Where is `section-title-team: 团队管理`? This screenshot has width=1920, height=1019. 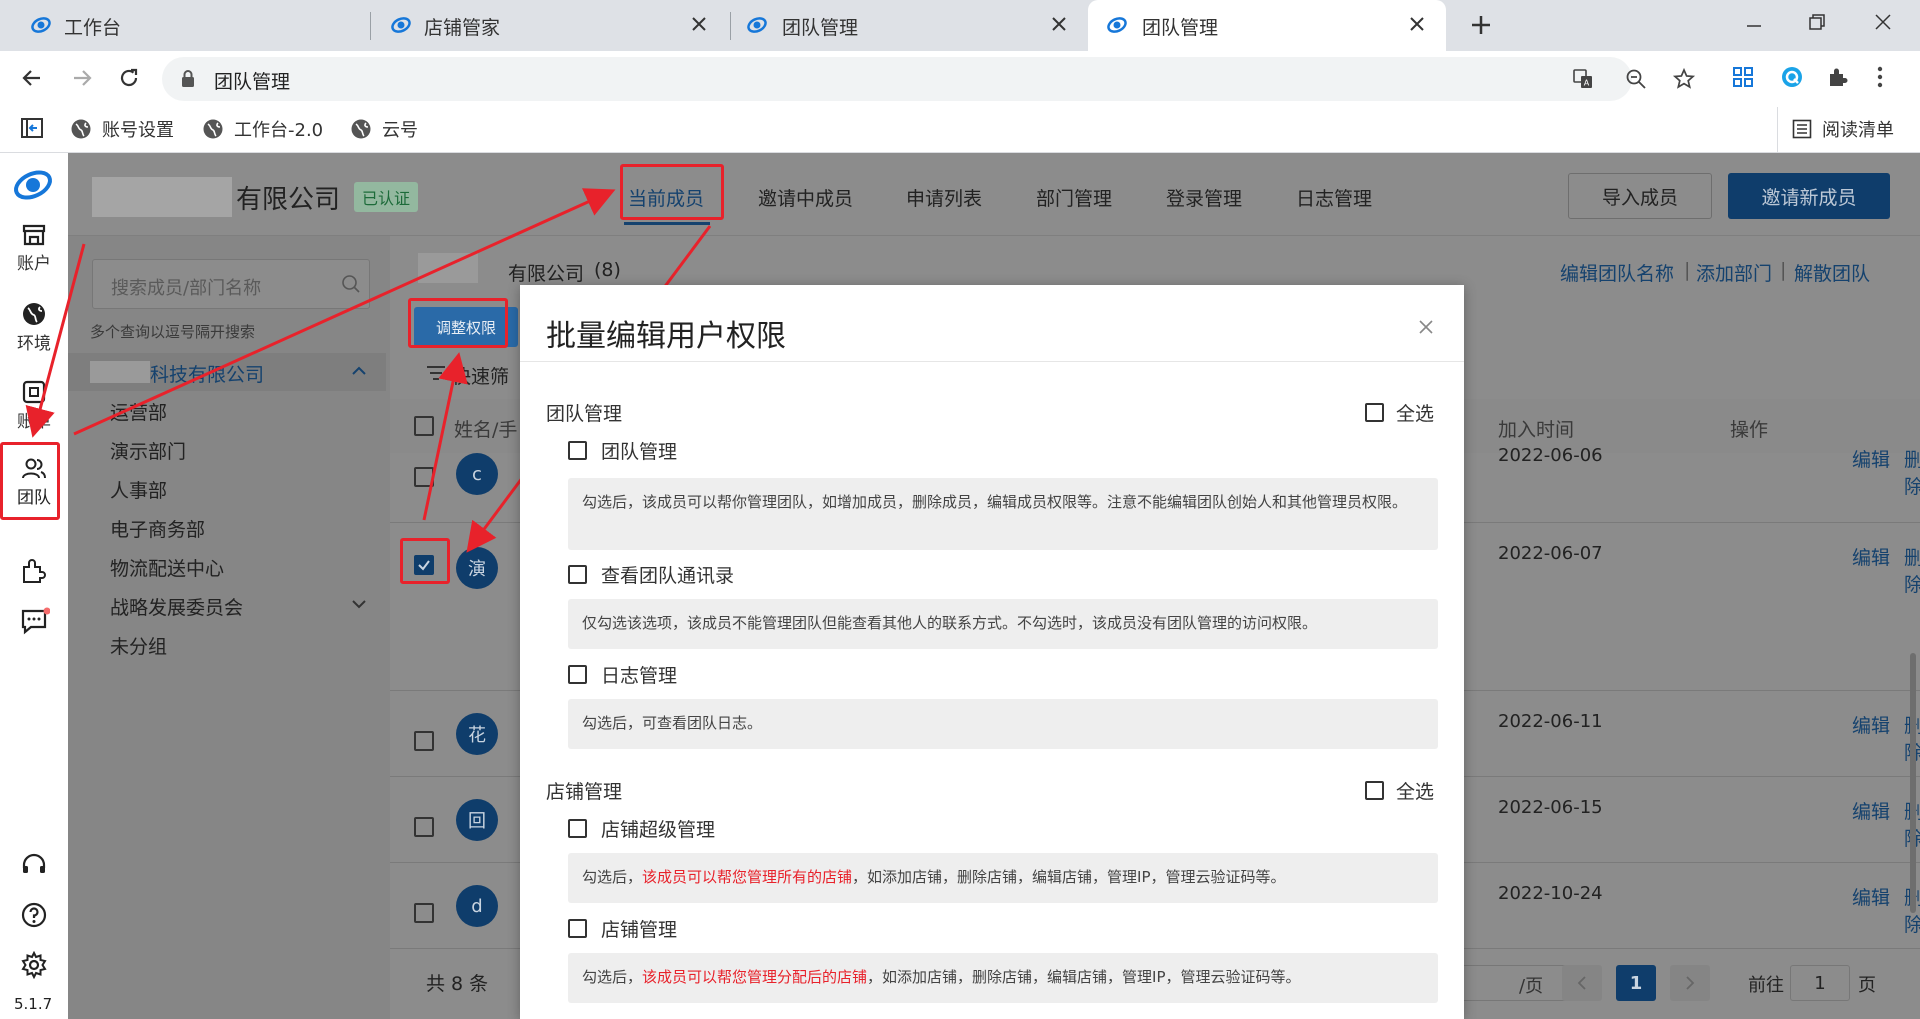
section-title-team: 团队管理 is located at coordinates (584, 414).